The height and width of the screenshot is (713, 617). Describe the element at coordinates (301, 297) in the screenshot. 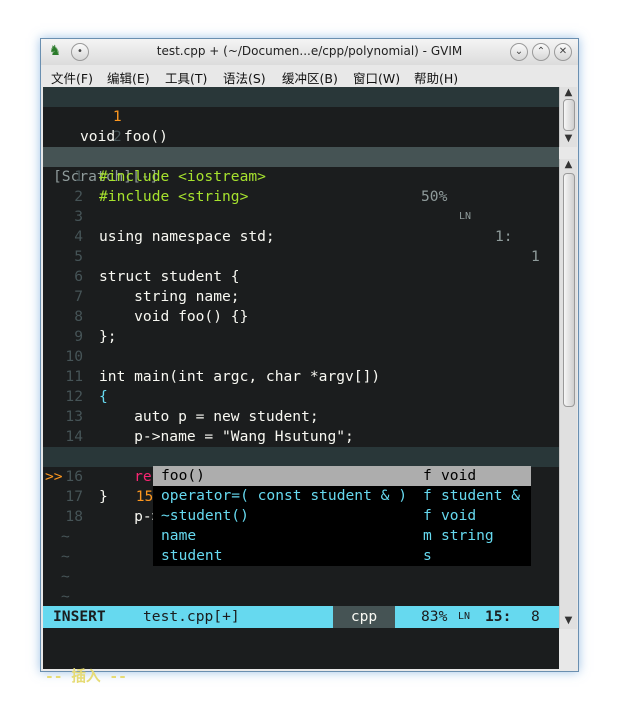

I see `code-line: 7 string name;` at that location.